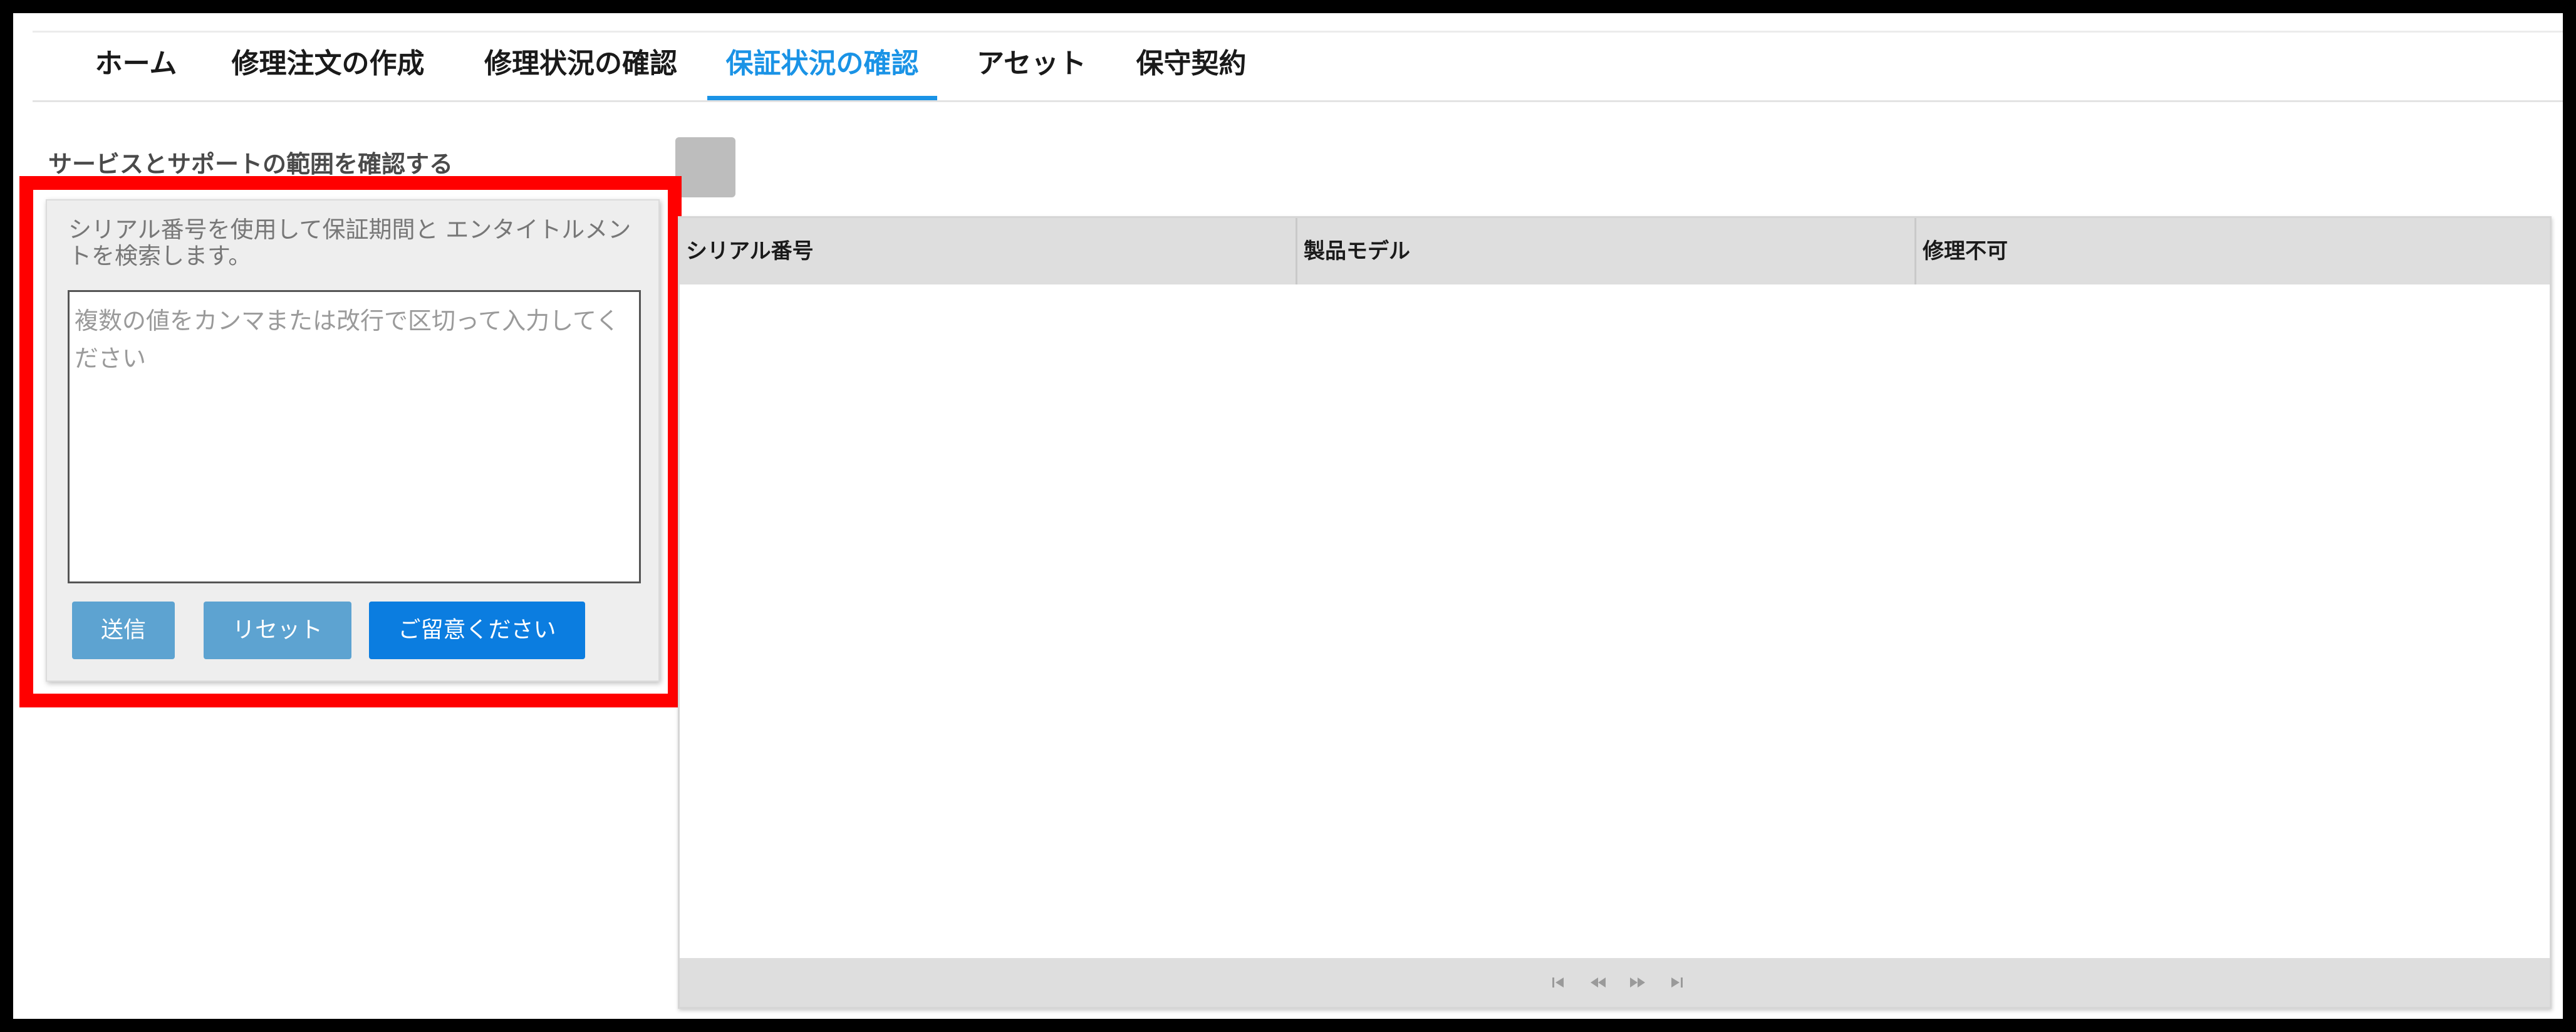 This screenshot has height=1032, width=2576. Describe the element at coordinates (1191, 66) in the screenshot. I see `tab-maintenance-contract: 保守契約` at that location.